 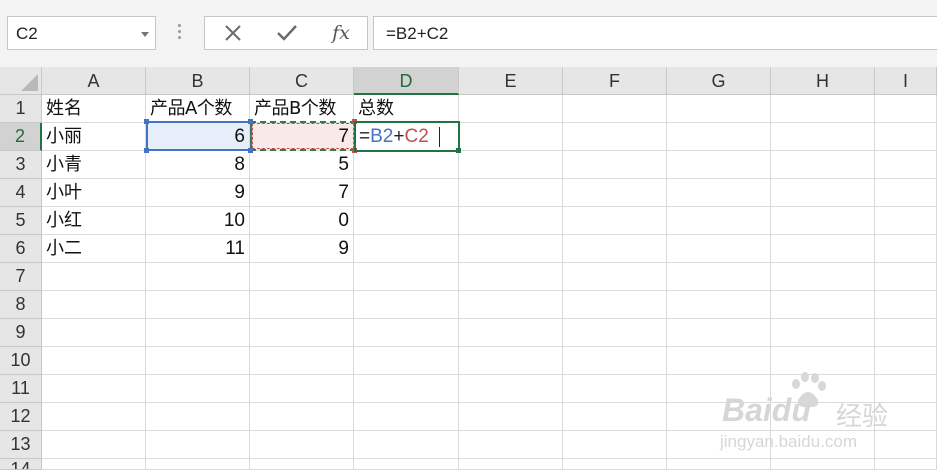 What do you see at coordinates (615, 81) in the screenshot?
I see `column-header-f: F` at bounding box center [615, 81].